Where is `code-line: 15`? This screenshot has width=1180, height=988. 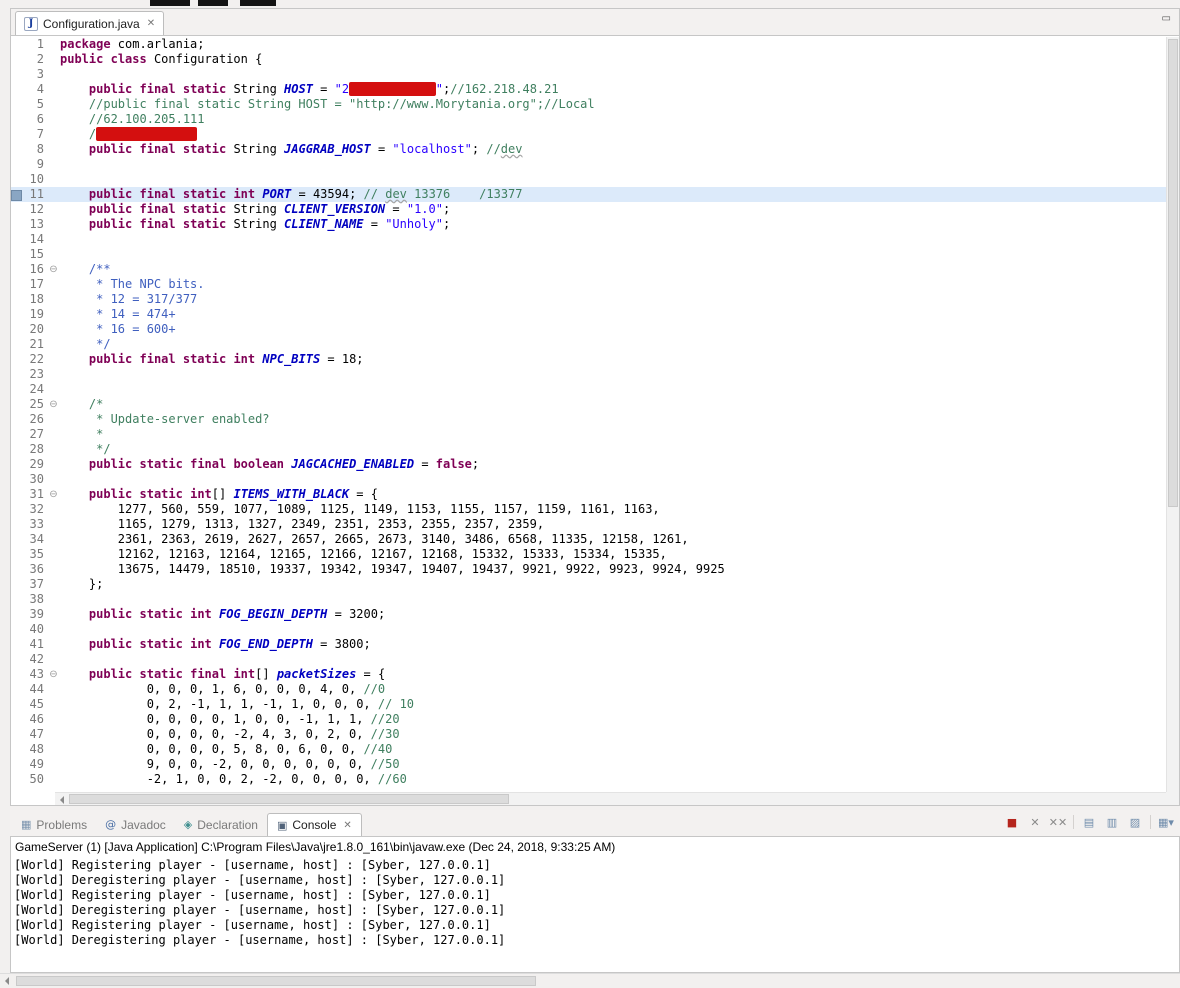 code-line: 15 is located at coordinates (588, 254).